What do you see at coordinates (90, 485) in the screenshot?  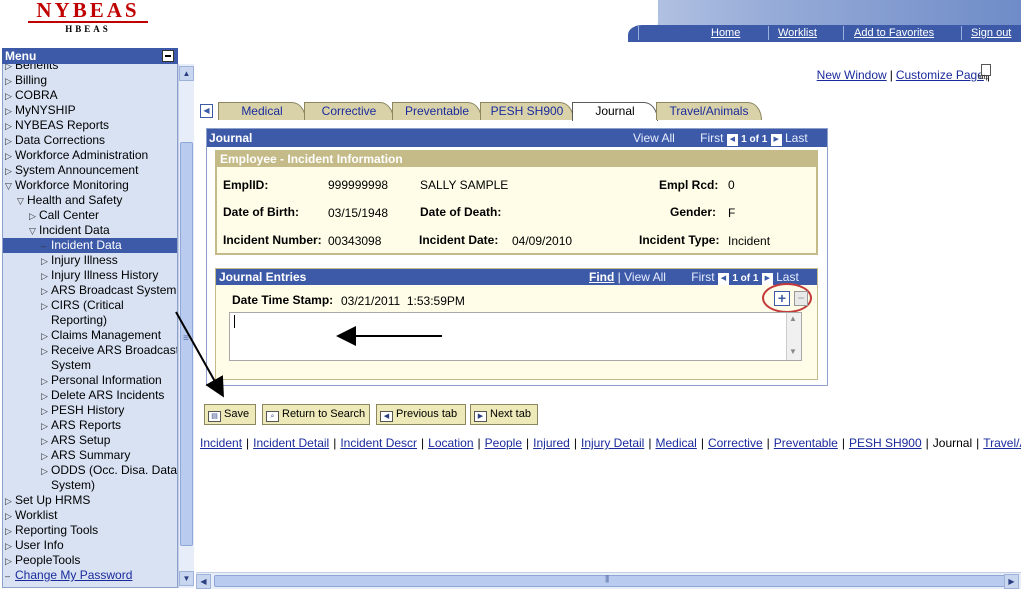 I see `menu-item: System)` at bounding box center [90, 485].